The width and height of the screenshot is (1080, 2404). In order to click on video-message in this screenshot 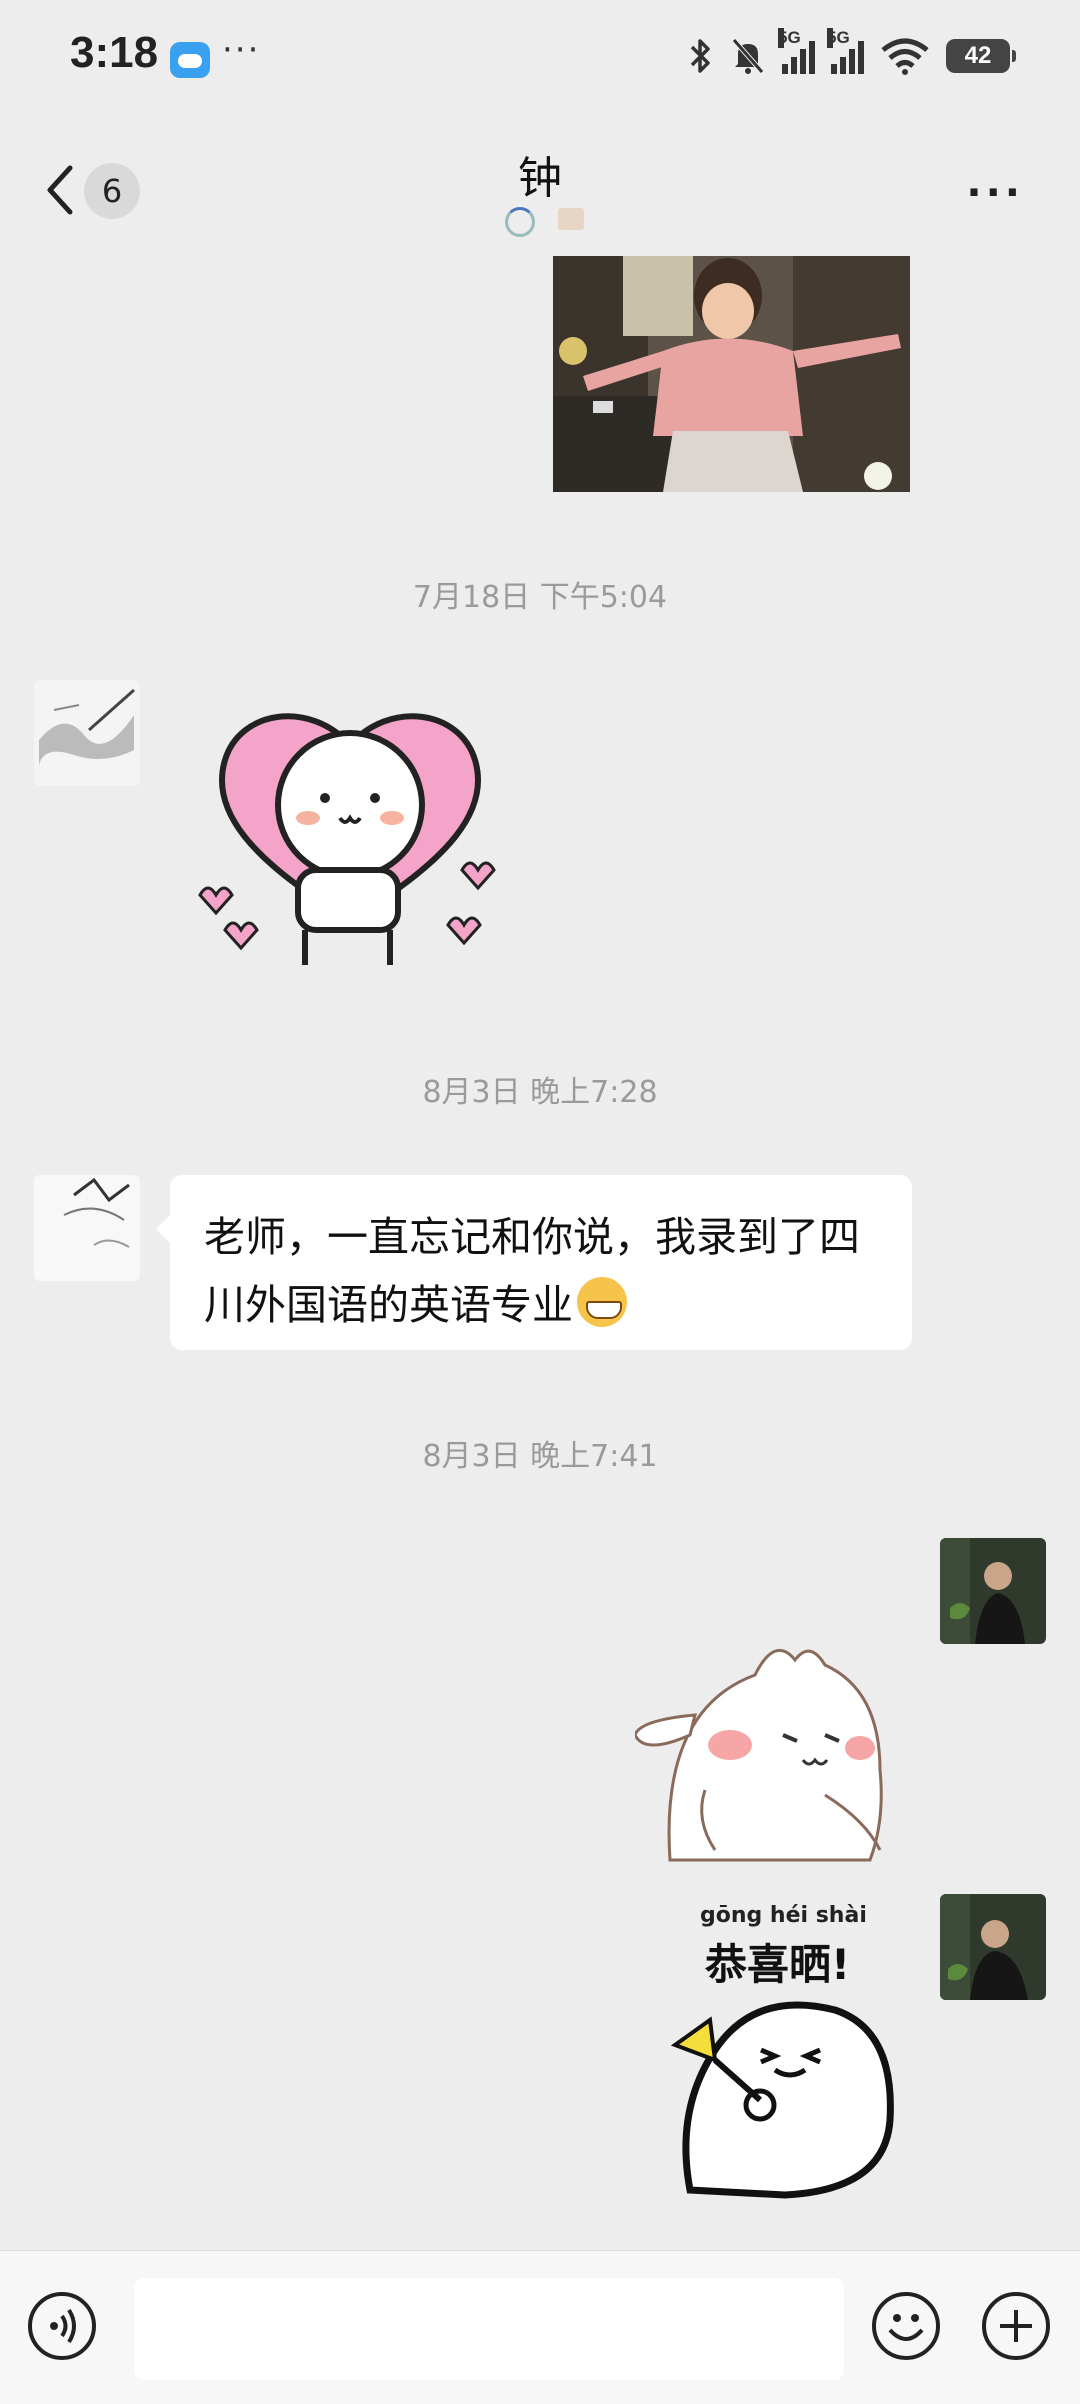, I will do `click(731, 374)`.